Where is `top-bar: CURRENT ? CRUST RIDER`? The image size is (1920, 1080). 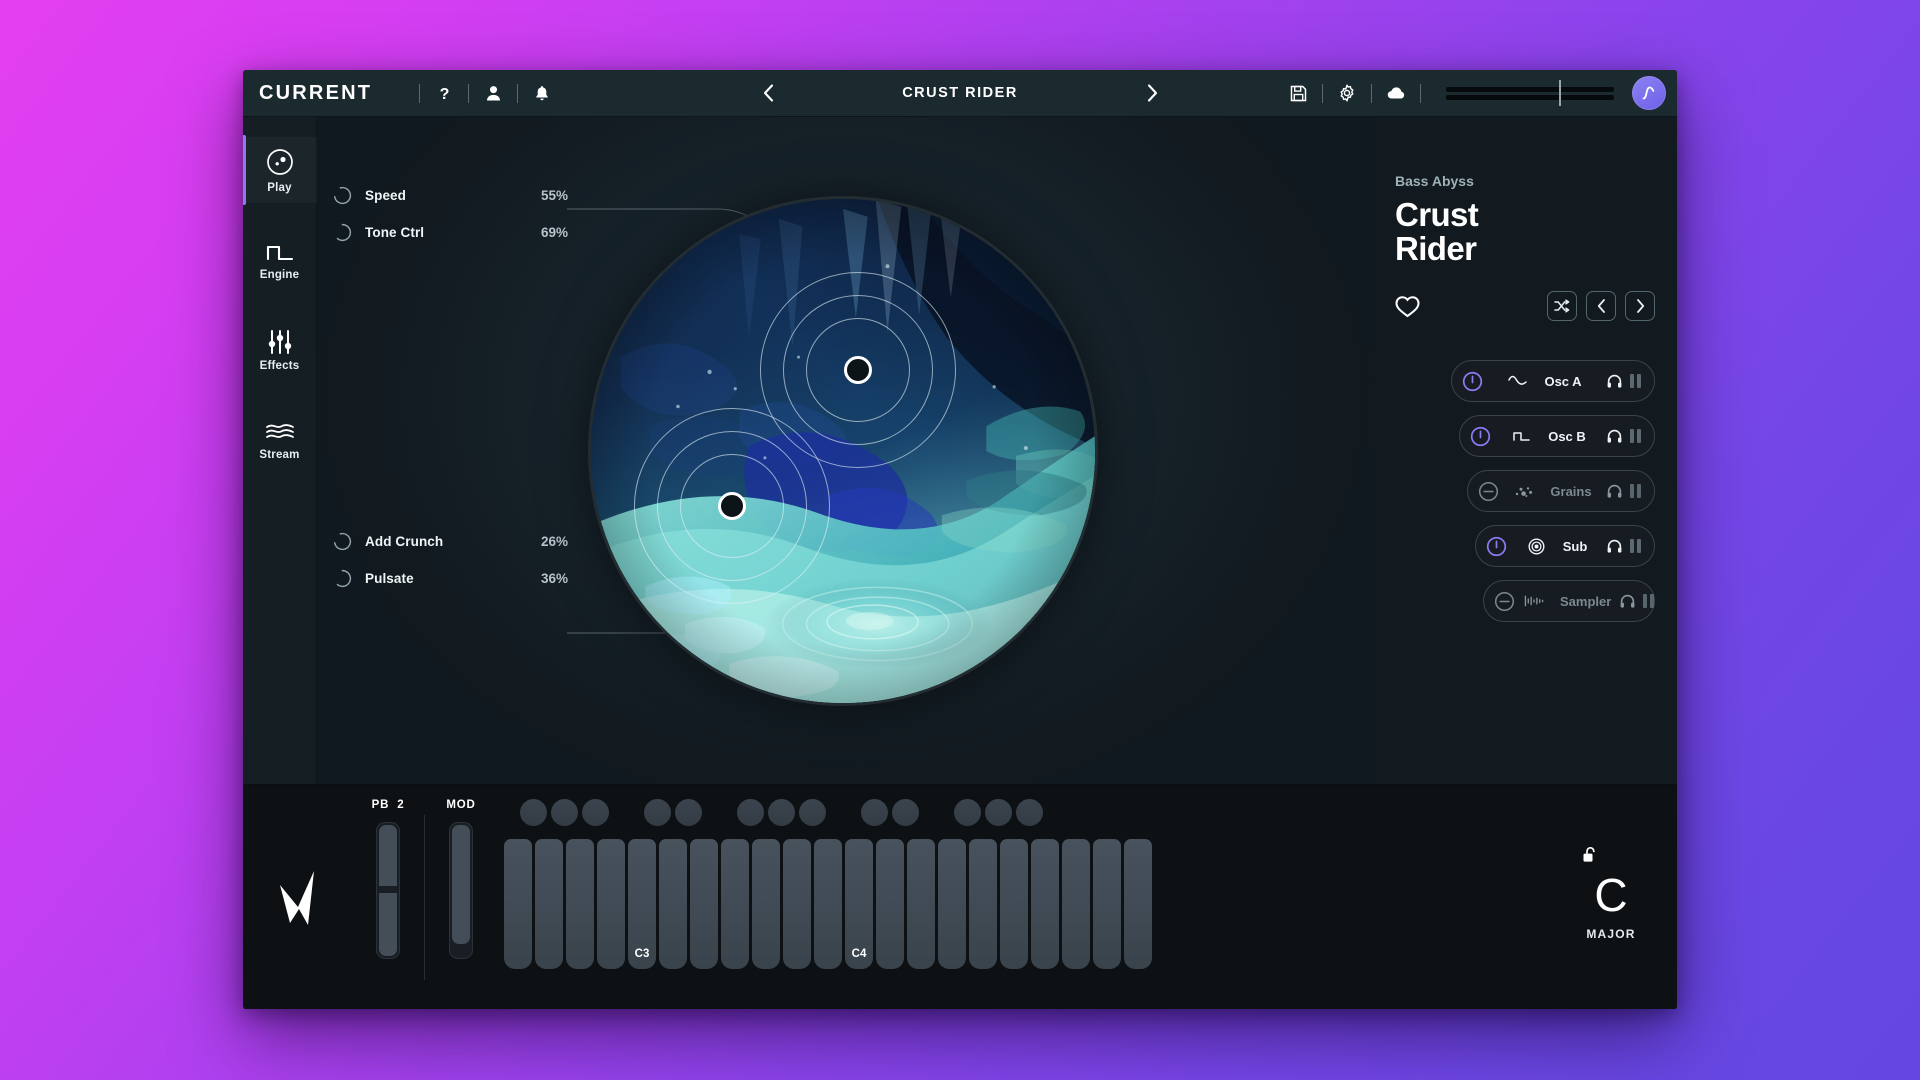
top-bar: CURRENT ? CRUST RIDER is located at coordinates (960, 93).